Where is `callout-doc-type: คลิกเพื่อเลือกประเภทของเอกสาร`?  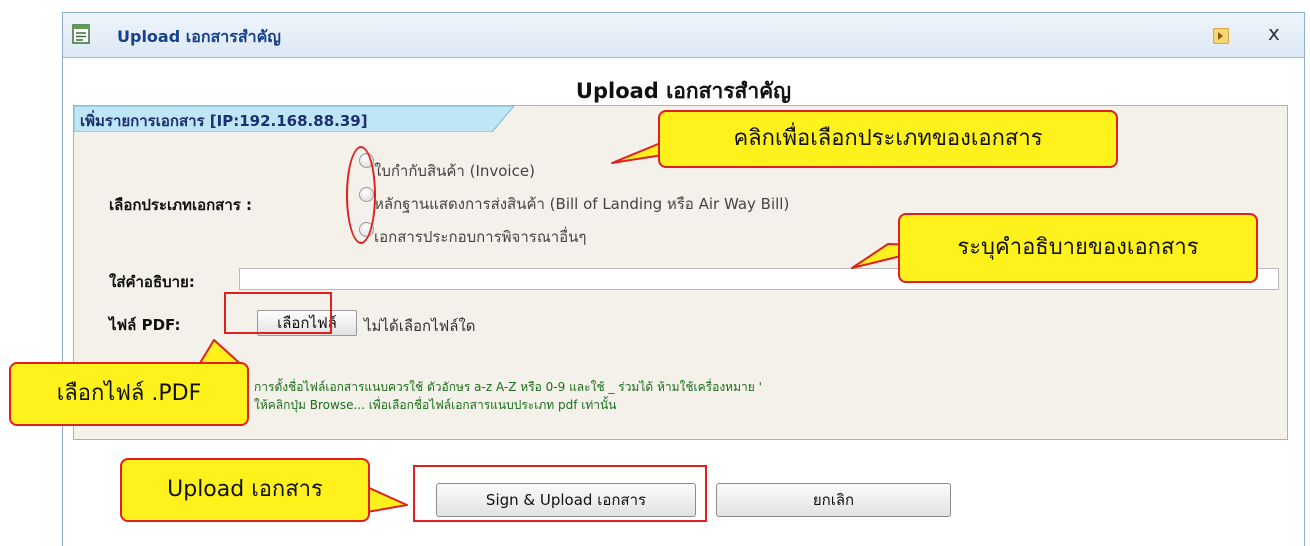 callout-doc-type: คลิกเพื่อเลือกประเภทของเอกสาร is located at coordinates (888, 139).